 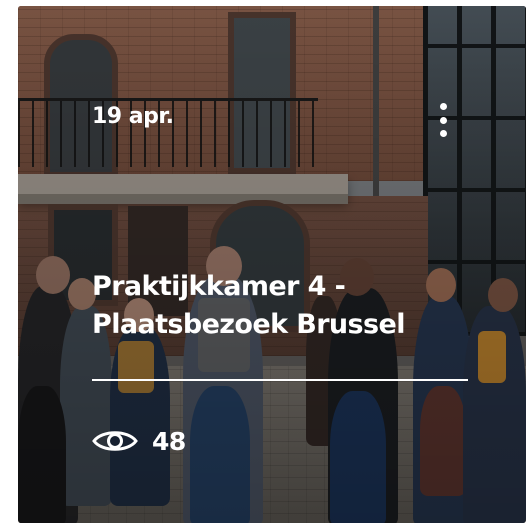 I want to click on event-title: Praktijkkamer 4 - Plaatsbezoek Brussel, so click(x=302, y=306).